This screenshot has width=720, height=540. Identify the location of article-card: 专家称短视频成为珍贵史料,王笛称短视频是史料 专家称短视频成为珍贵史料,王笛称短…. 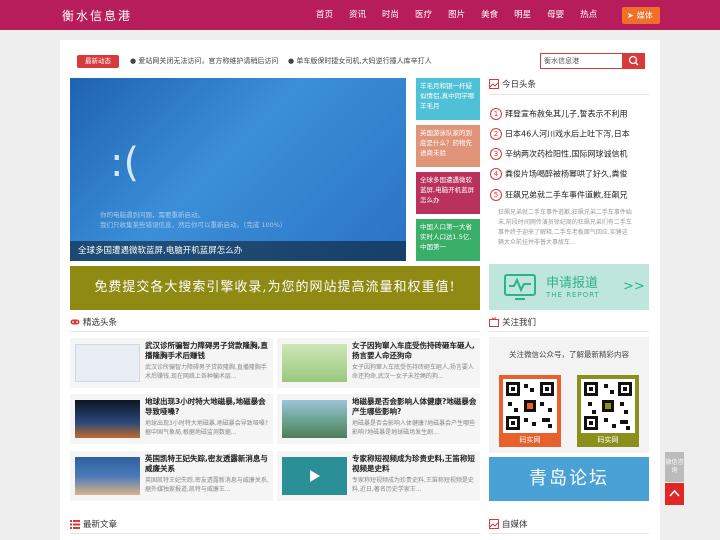
(378, 476).